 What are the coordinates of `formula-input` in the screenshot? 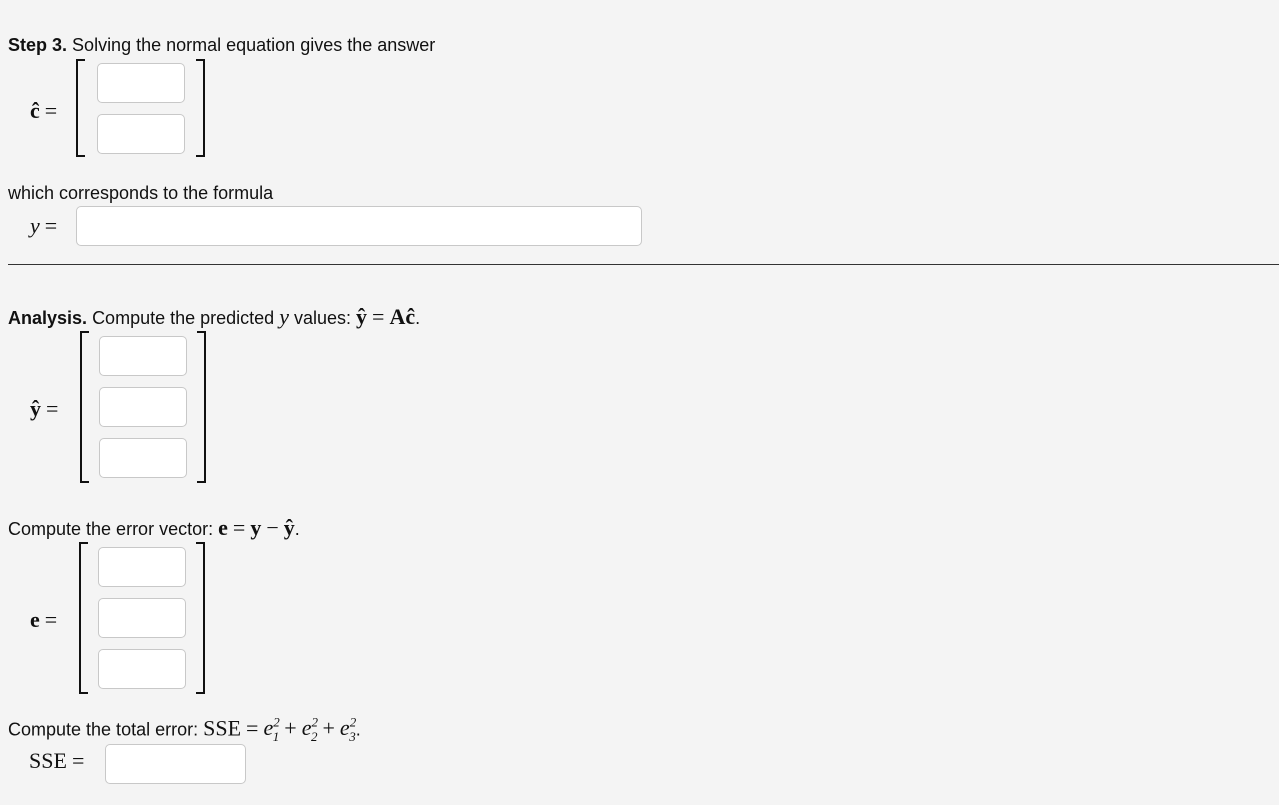 It's located at (359, 226).